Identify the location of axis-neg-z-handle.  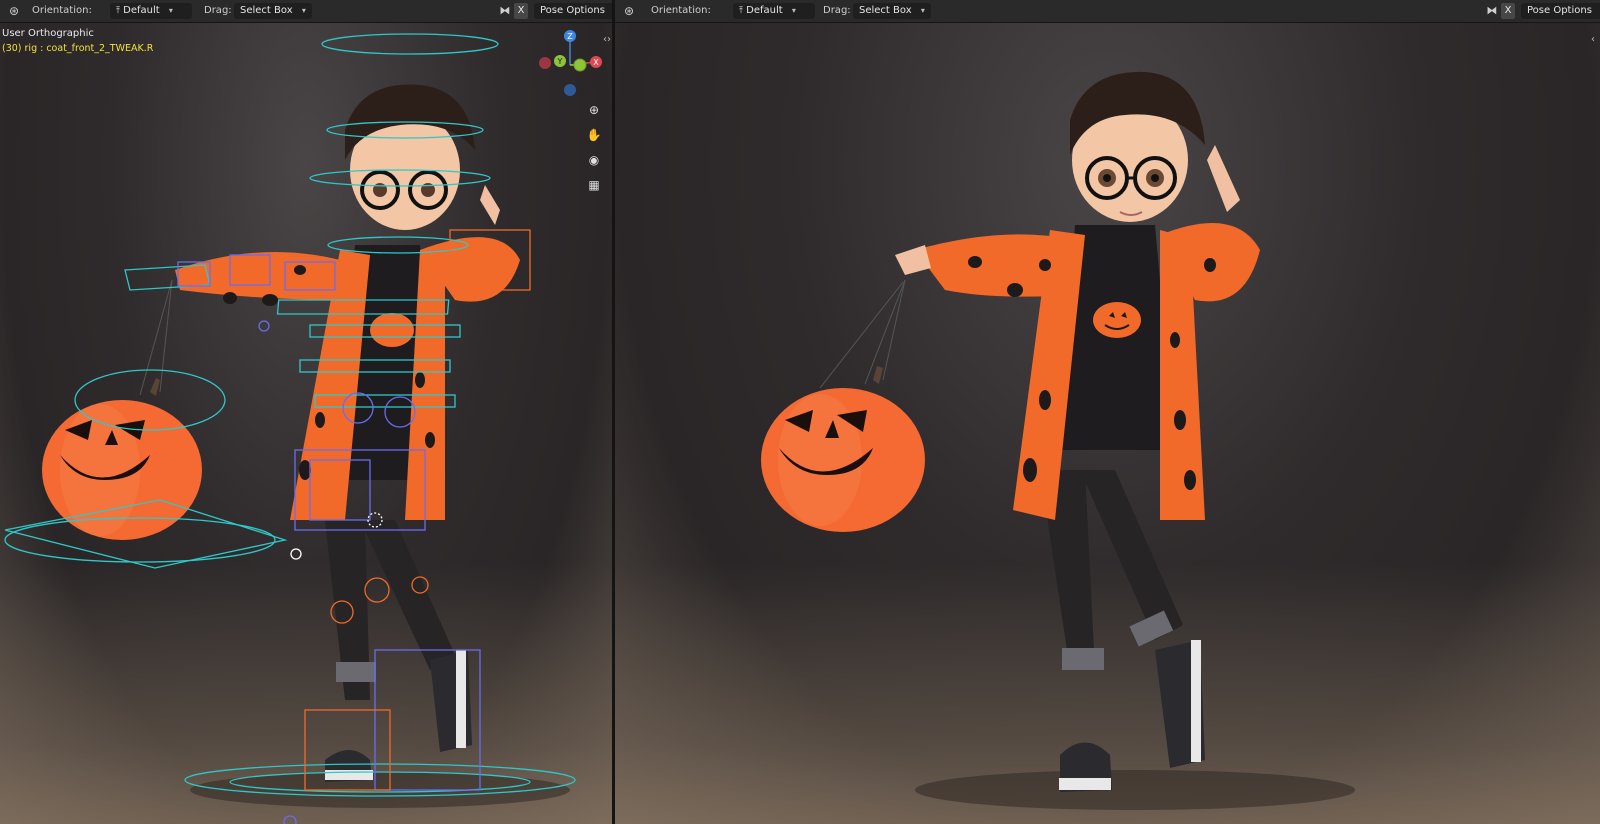
(570, 90).